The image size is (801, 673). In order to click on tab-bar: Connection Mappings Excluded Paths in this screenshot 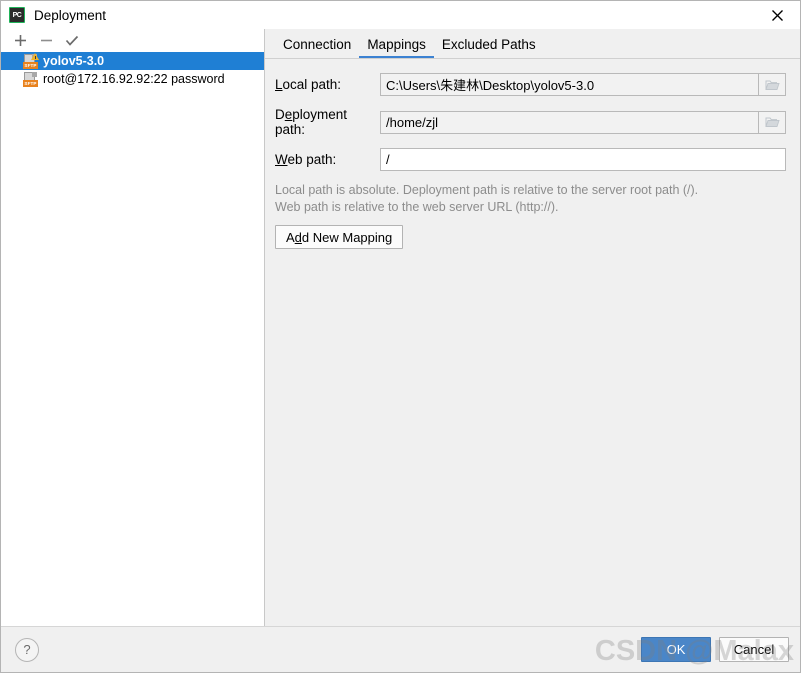, I will do `click(532, 44)`.